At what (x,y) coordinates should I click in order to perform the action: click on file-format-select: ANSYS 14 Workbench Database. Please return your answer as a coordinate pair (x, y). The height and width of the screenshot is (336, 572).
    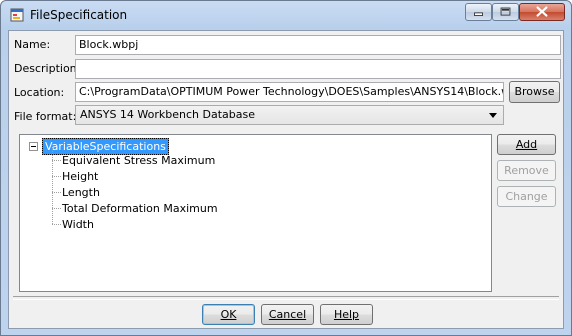
    Looking at the image, I should click on (289, 115).